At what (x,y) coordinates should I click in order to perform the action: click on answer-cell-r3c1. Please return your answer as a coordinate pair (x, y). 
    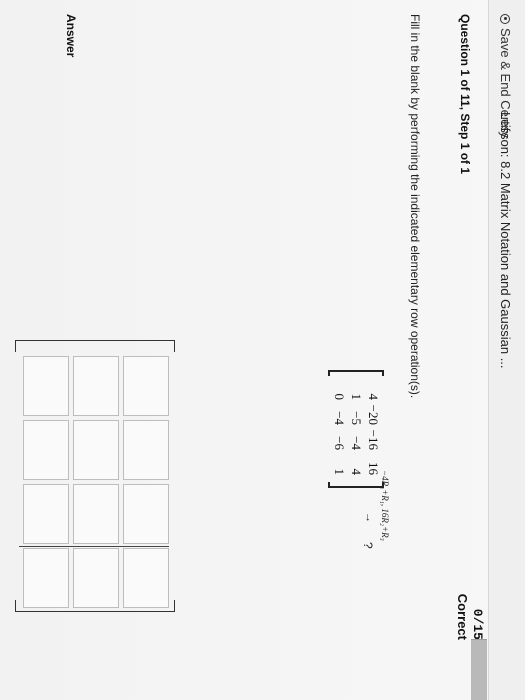
    Looking at the image, I should click on (46, 386).